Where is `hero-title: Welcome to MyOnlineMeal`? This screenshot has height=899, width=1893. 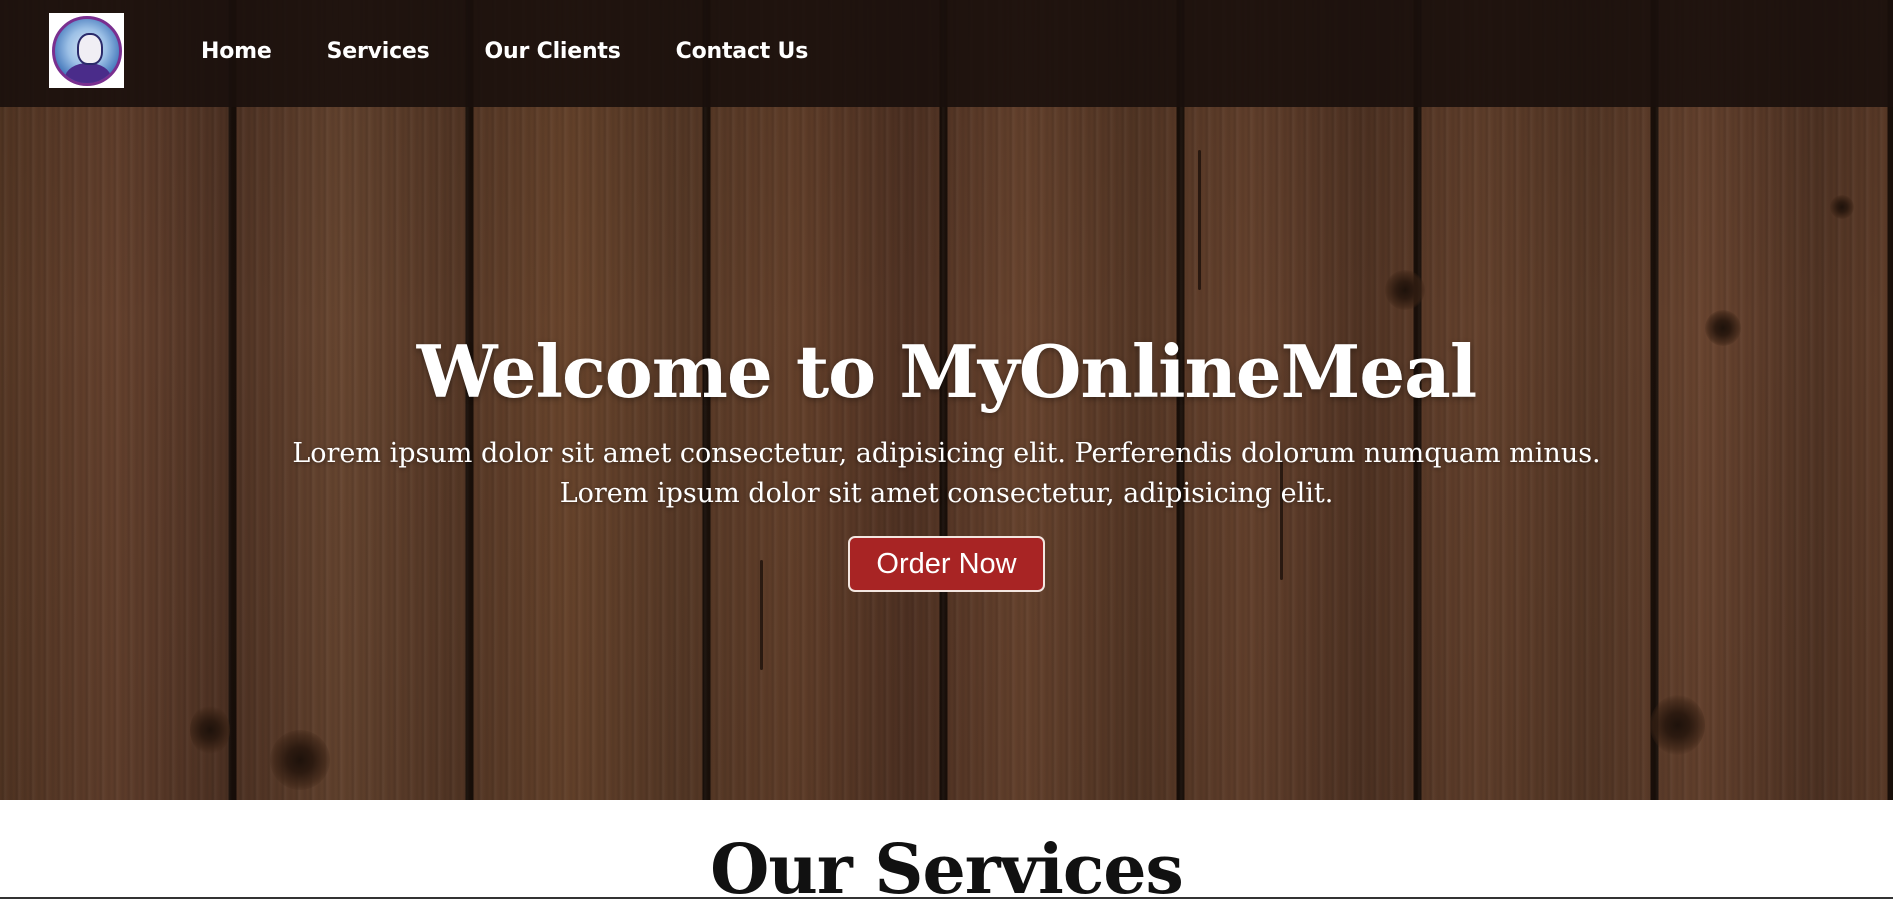 hero-title: Welcome to MyOnlineMeal is located at coordinates (946, 371).